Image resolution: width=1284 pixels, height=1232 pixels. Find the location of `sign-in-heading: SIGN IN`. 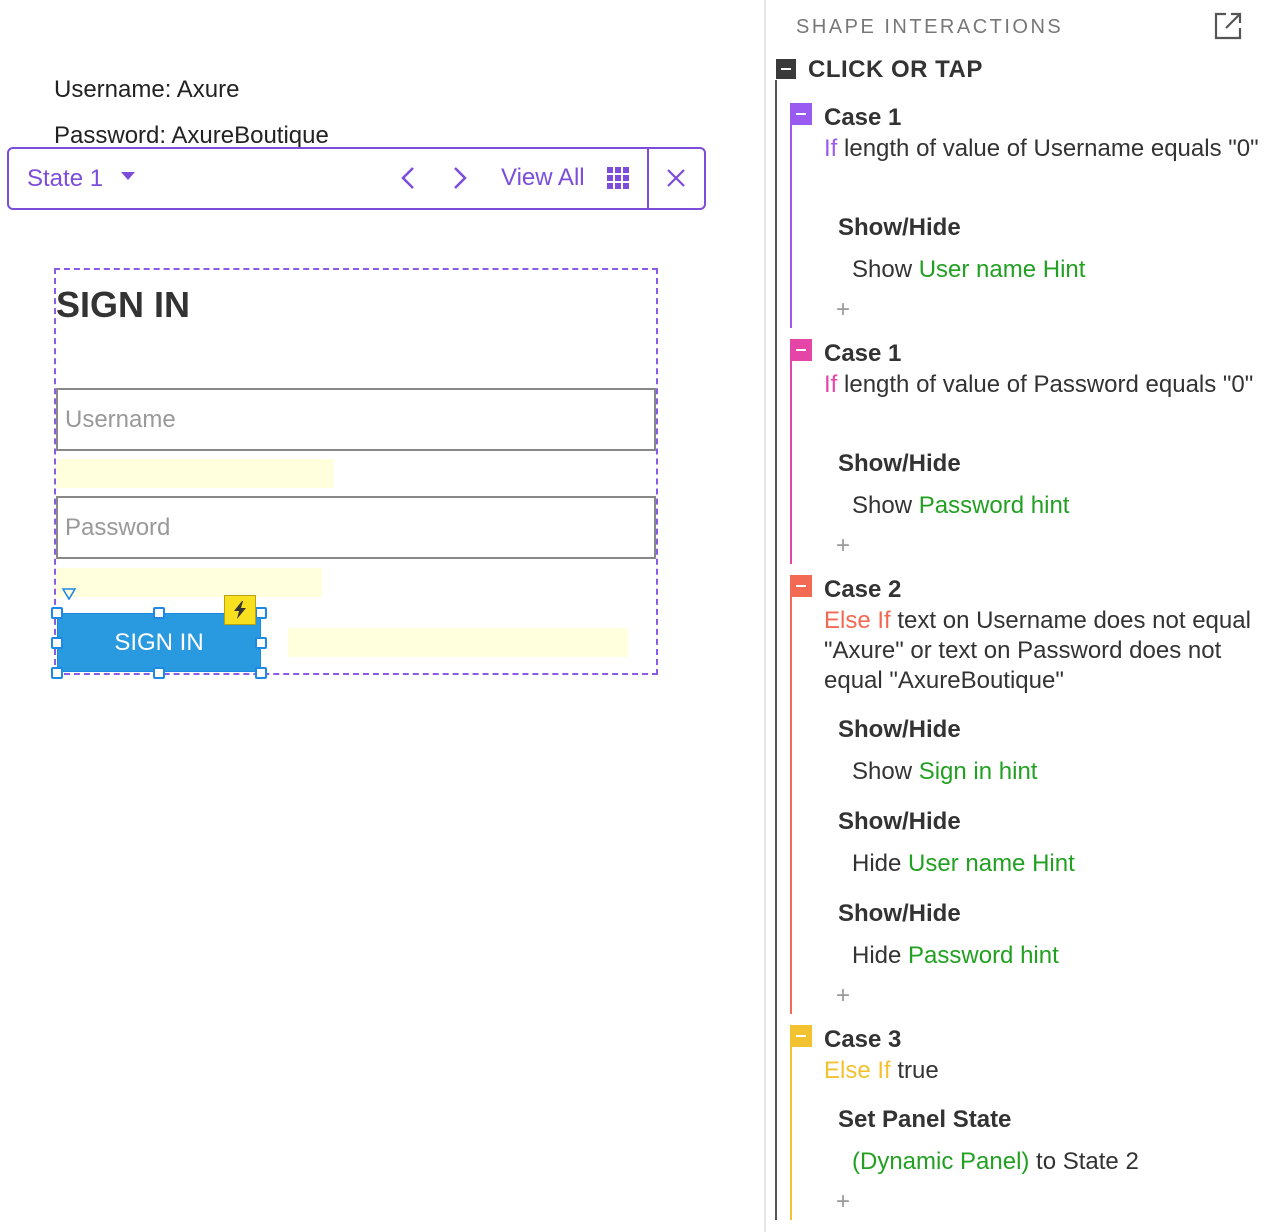

sign-in-heading: SIGN IN is located at coordinates (123, 304).